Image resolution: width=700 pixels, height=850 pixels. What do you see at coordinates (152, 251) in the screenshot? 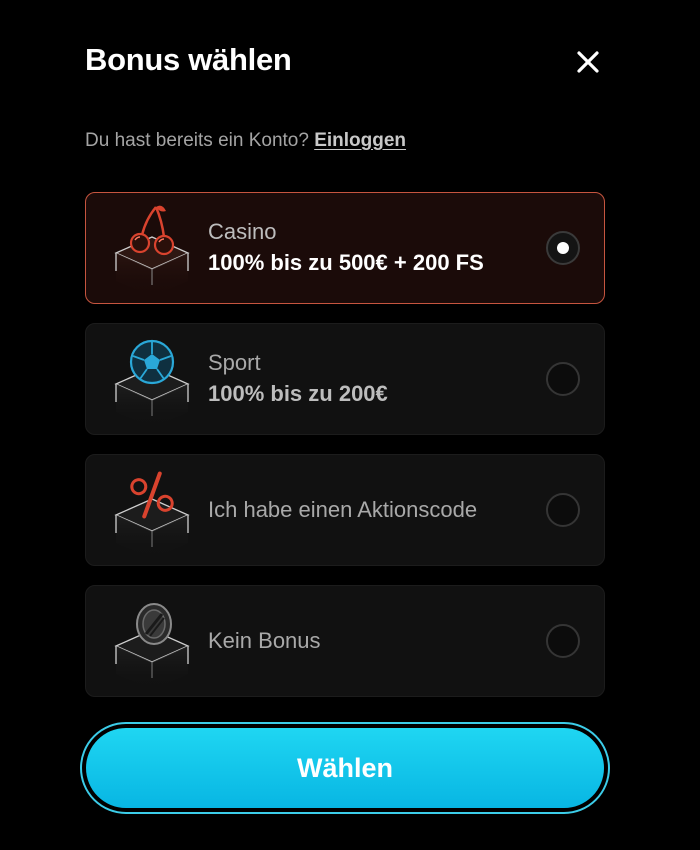
I see `cherries-icon` at bounding box center [152, 251].